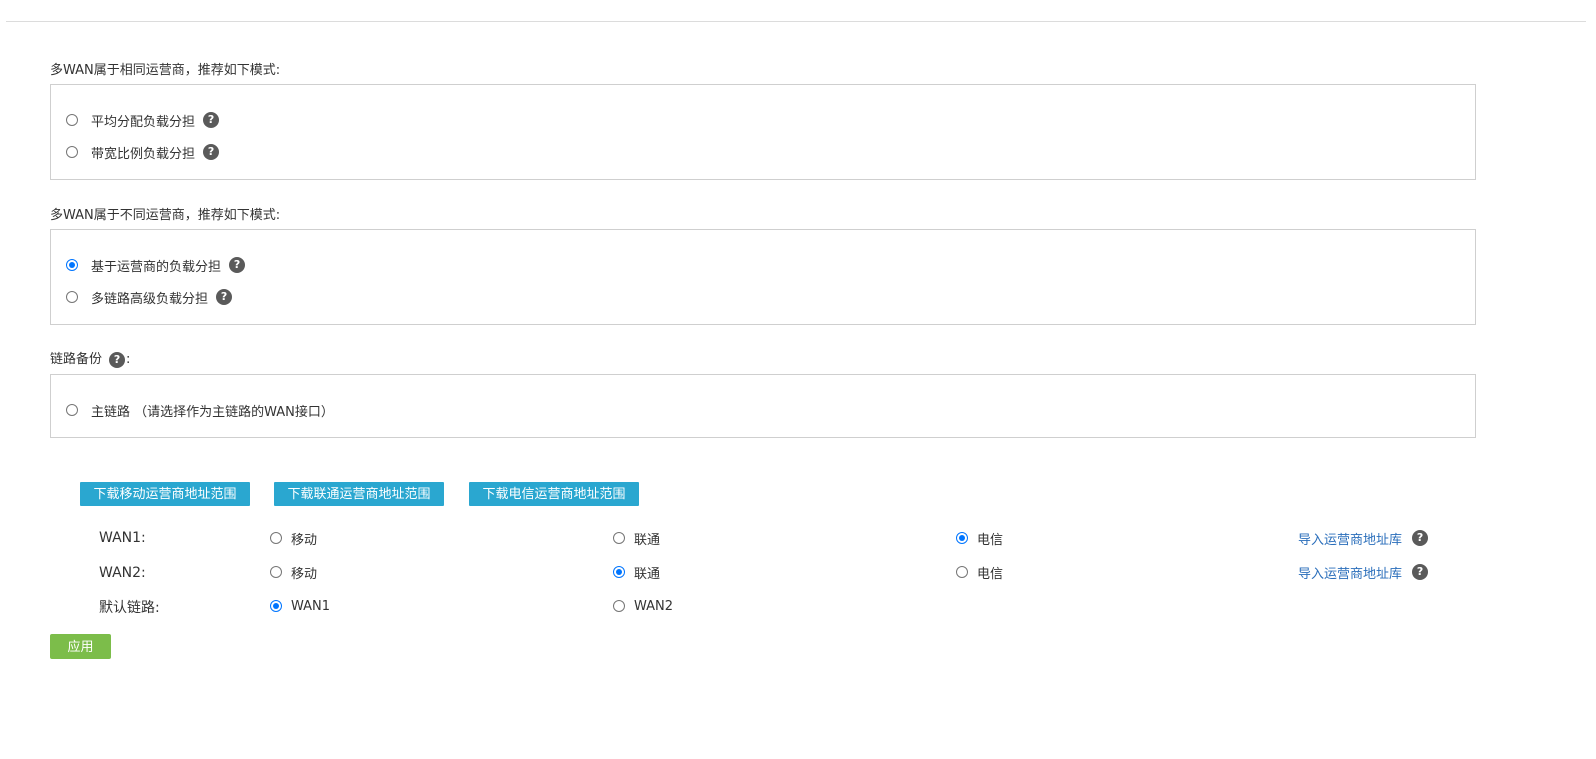  Describe the element at coordinates (796, 21) in the screenshot. I see `top-divider` at that location.